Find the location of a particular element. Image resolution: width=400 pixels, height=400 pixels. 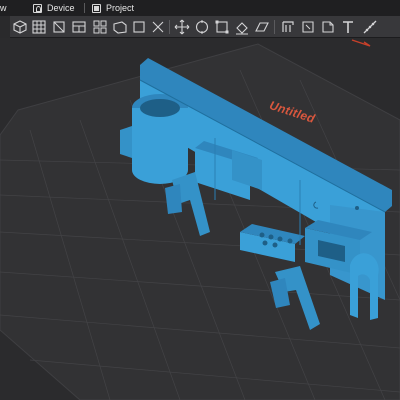

lay-on-face-icon is located at coordinates (242, 27).